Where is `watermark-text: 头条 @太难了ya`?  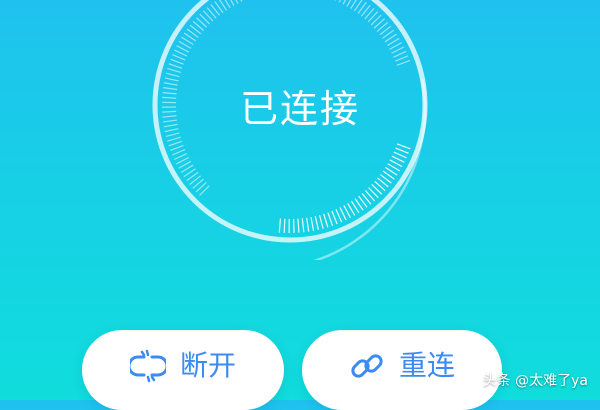
watermark-text: 头条 @太难了ya is located at coordinates (535, 380).